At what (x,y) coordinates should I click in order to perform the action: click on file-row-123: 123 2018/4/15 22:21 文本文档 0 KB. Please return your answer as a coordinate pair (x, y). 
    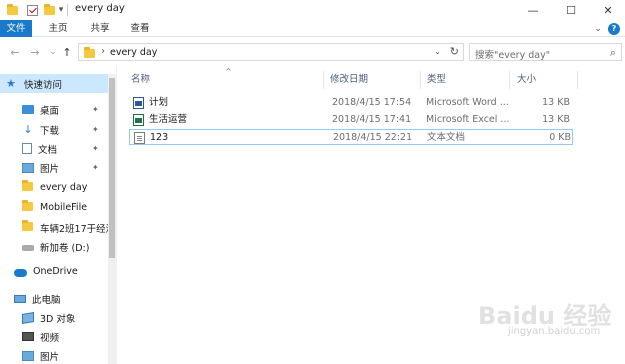
    Looking at the image, I should click on (351, 137).